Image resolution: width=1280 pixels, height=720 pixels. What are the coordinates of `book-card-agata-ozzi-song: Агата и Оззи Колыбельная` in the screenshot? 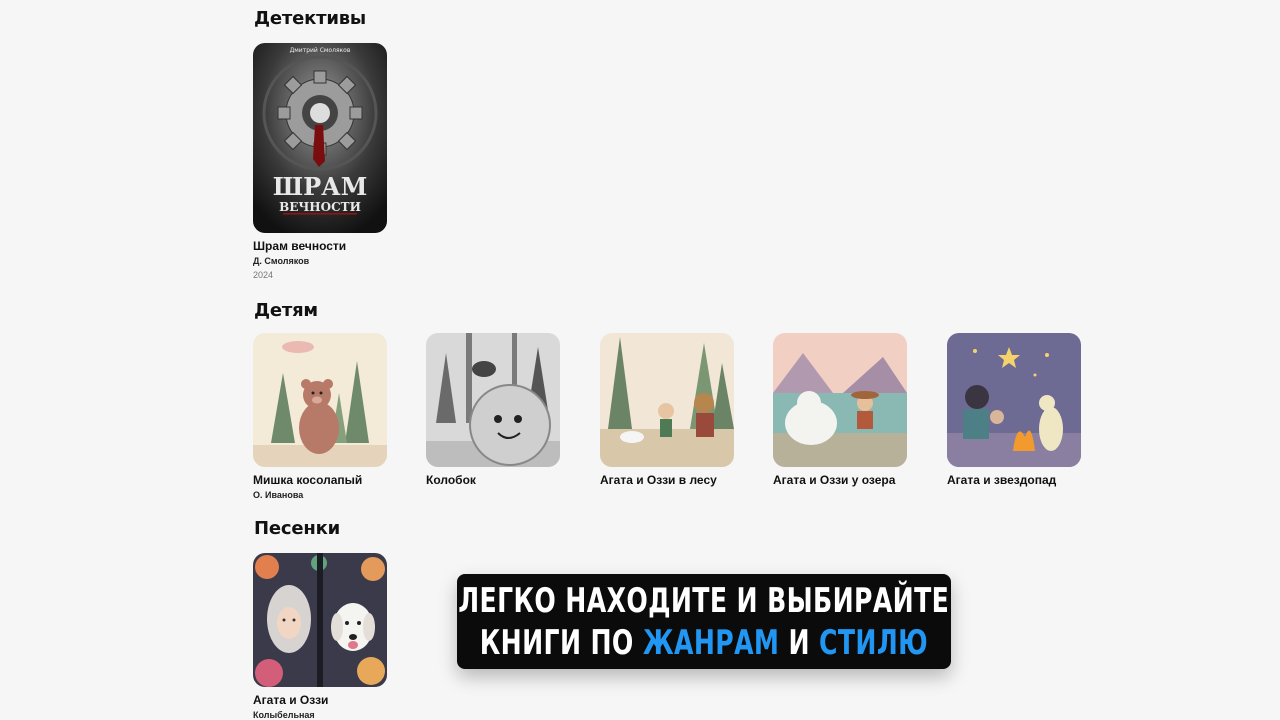 It's located at (320, 636).